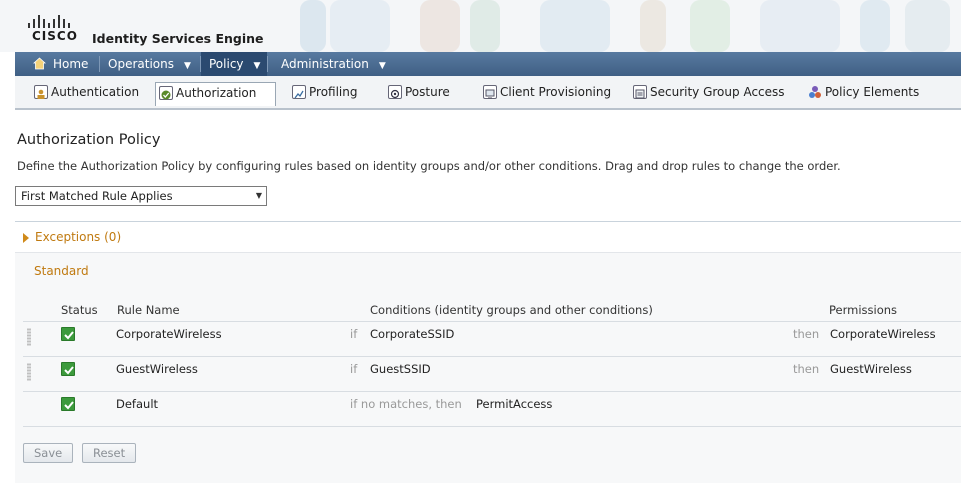 The image size is (961, 483). I want to click on nav-item-policy: Policy ▼, so click(234, 64).